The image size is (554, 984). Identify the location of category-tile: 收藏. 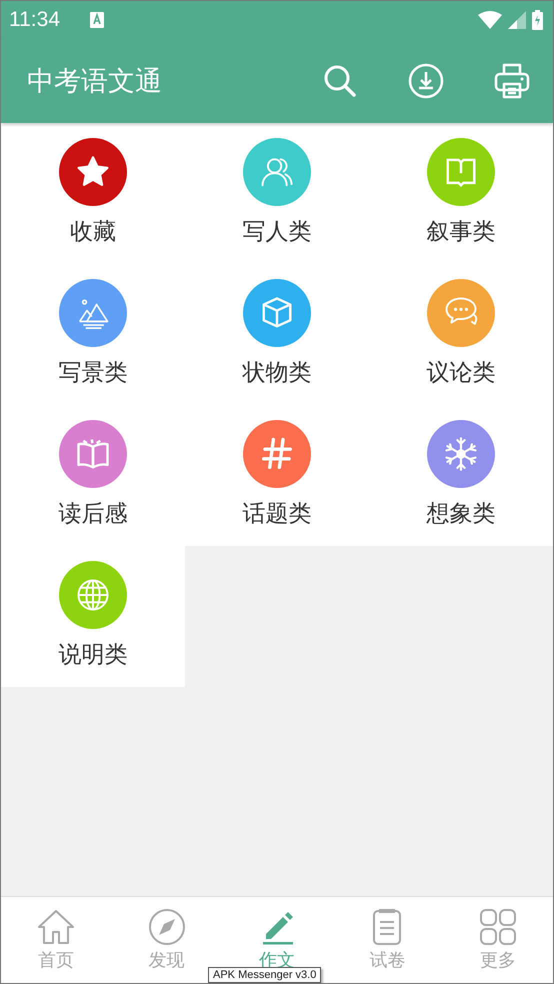
(93, 193).